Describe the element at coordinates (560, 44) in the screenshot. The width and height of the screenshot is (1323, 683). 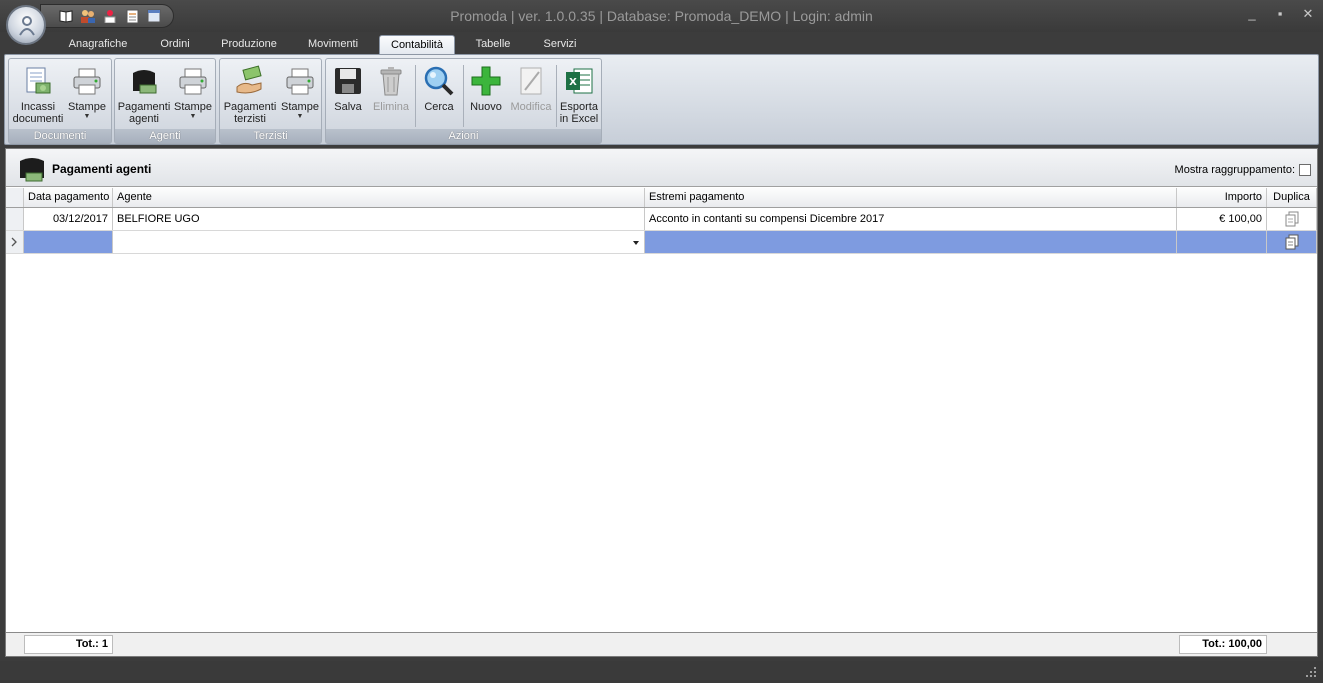
I see `tab-servizi: Servizi` at that location.